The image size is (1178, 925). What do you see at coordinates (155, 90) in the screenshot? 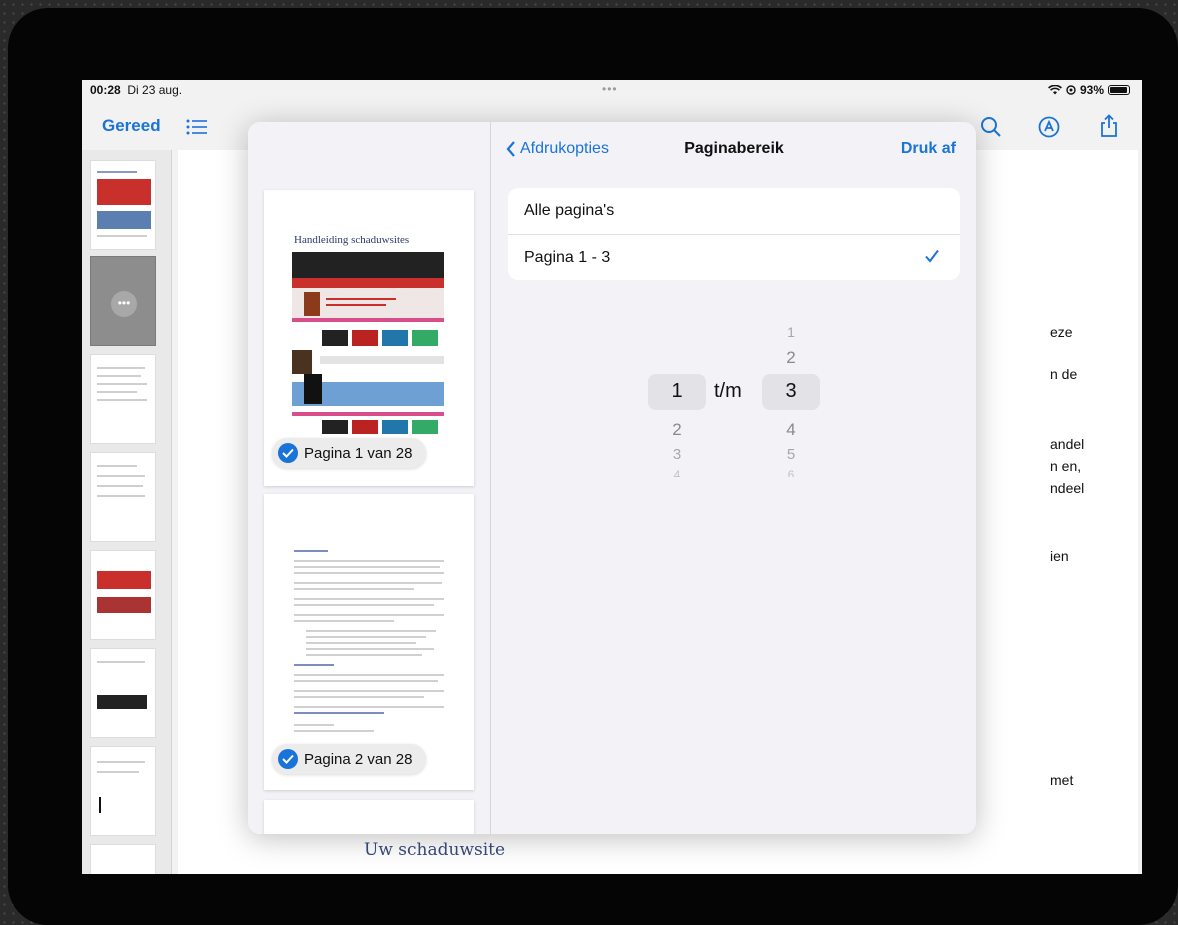
I see `status-date: Di 23 aug.` at bounding box center [155, 90].